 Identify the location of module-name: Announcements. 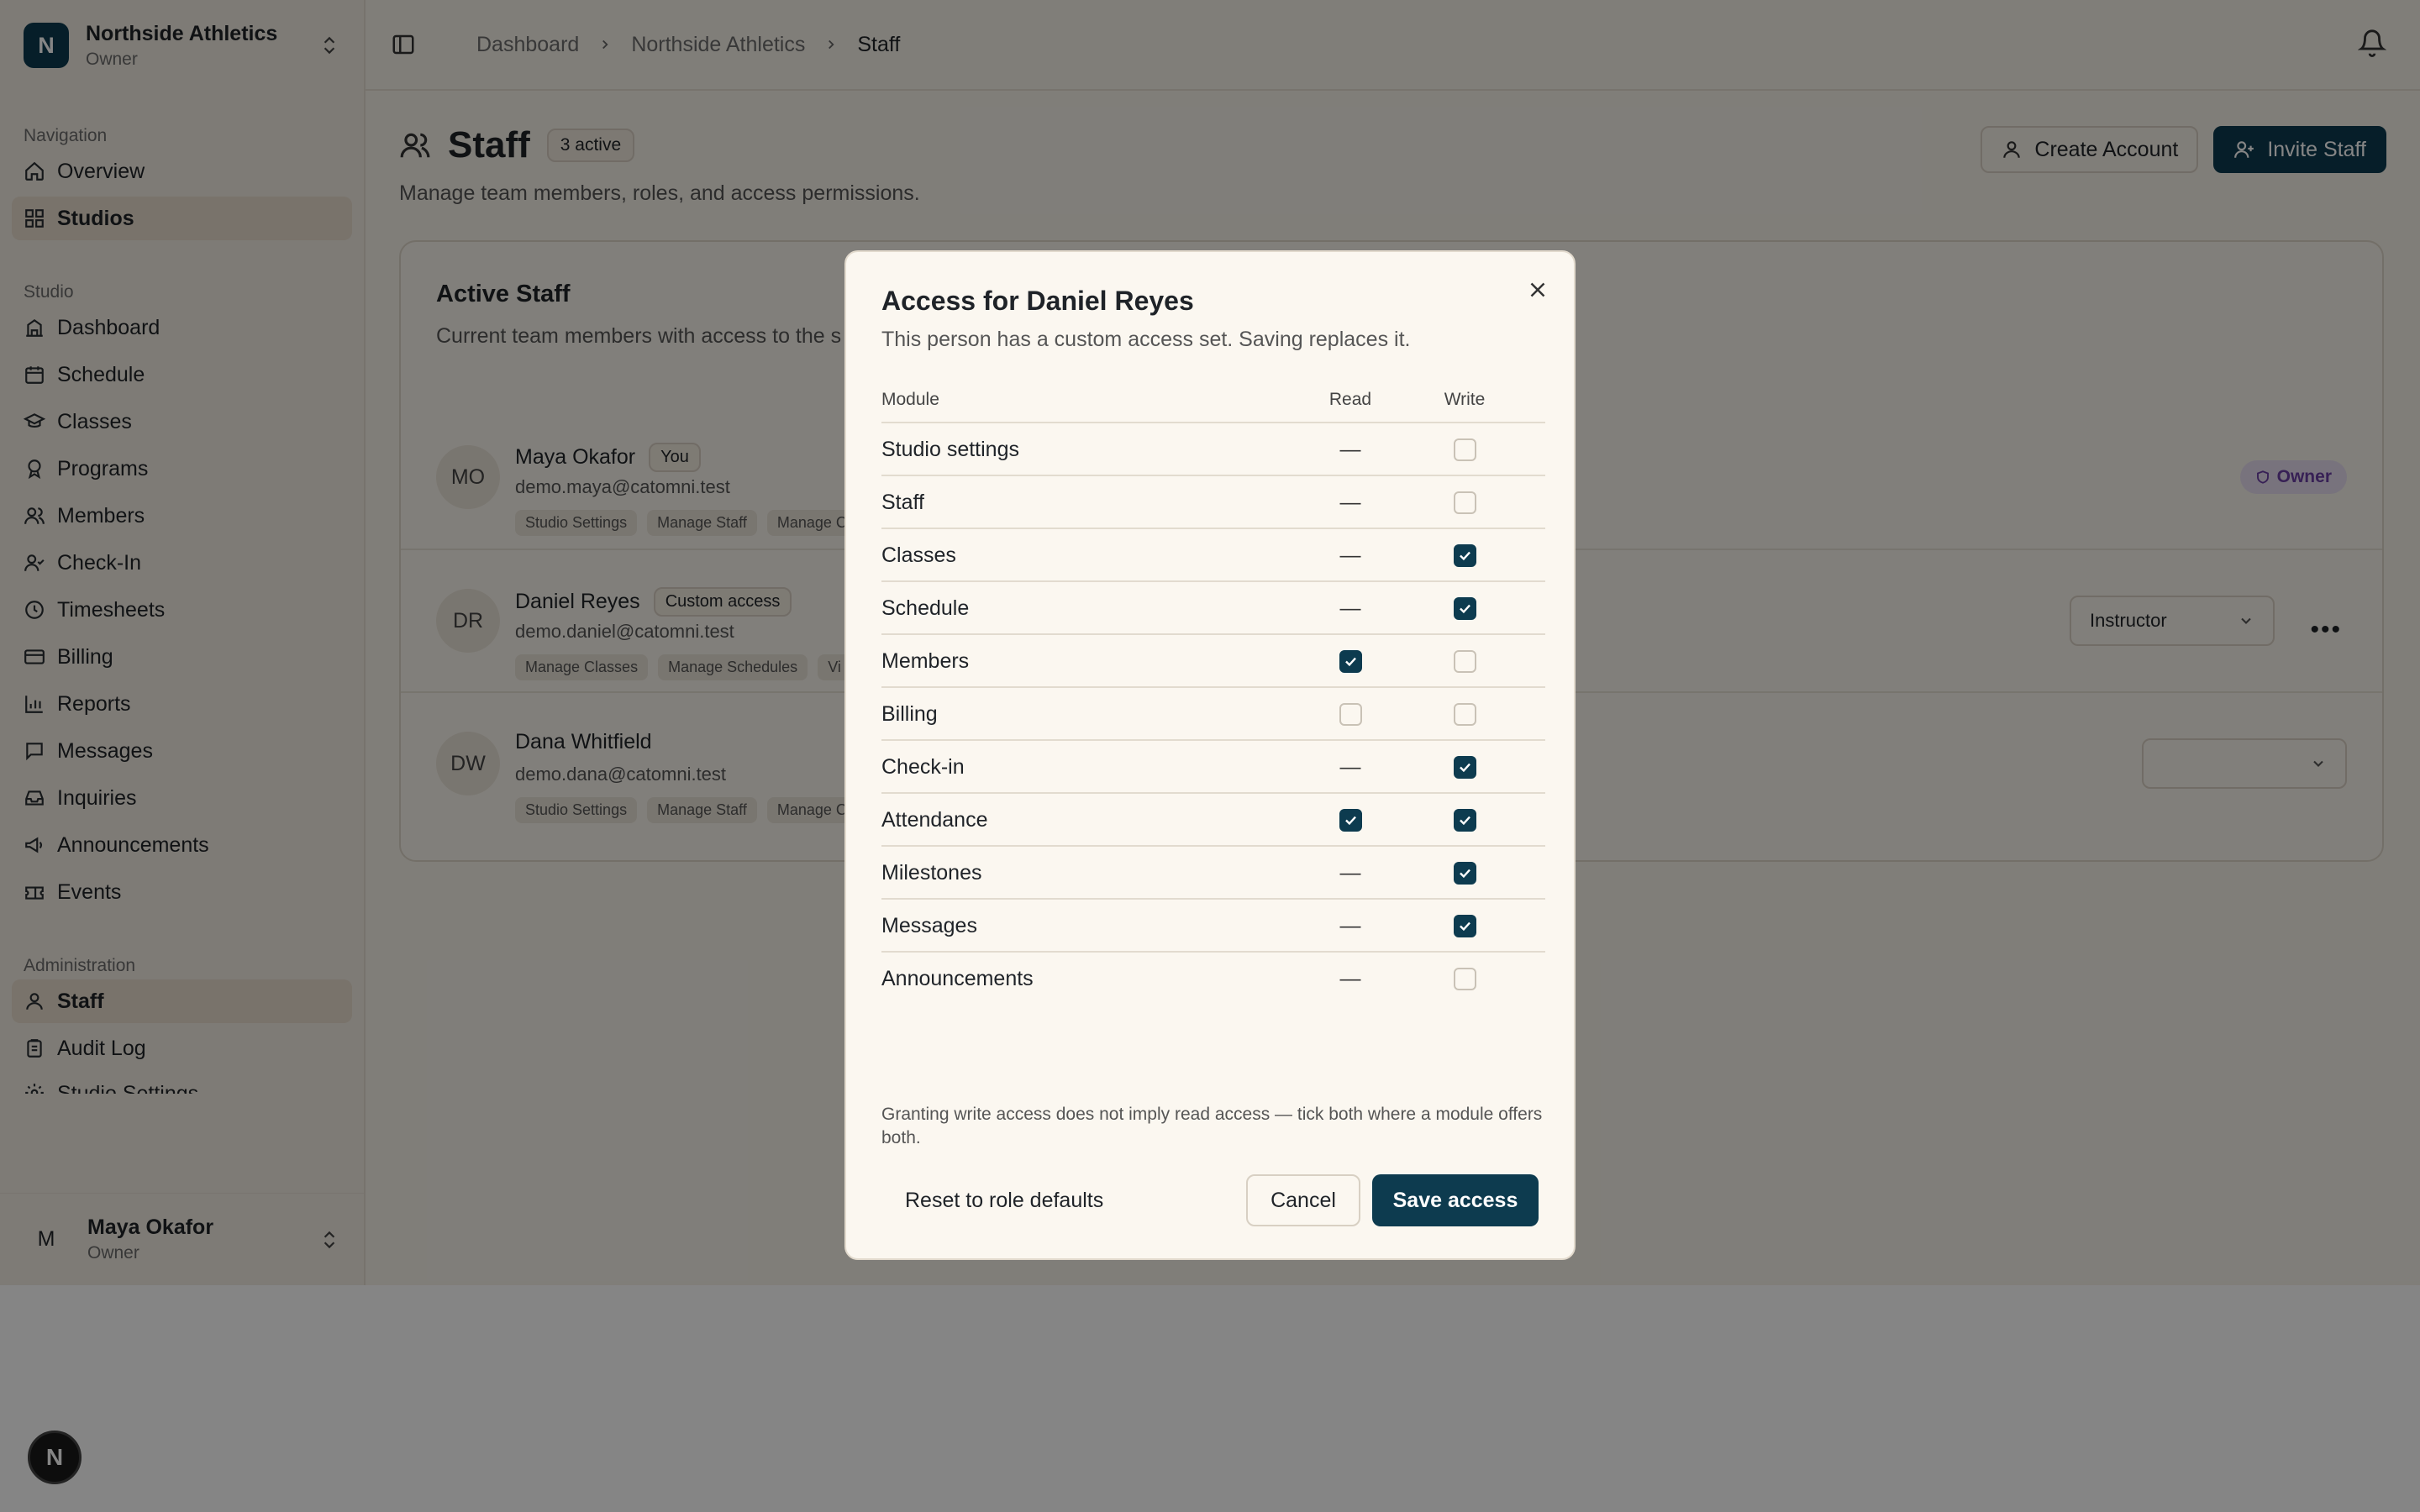
(958, 978).